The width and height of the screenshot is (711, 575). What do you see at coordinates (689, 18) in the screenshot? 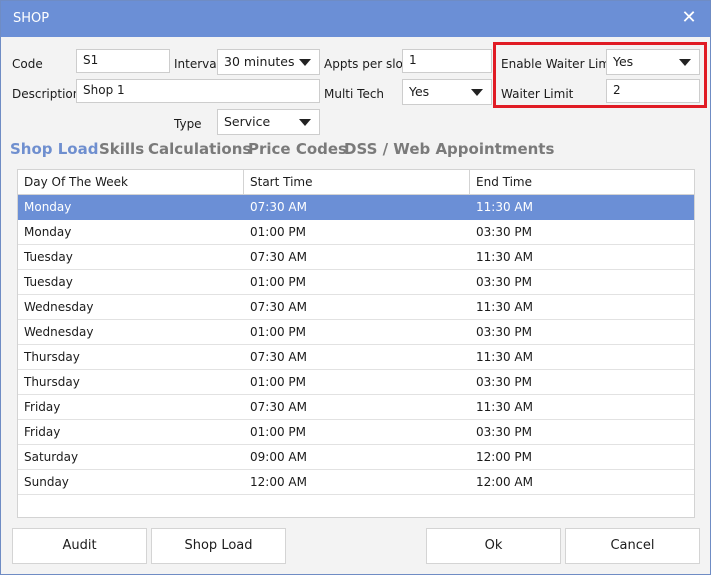
I see `close-icon: ✕` at bounding box center [689, 18].